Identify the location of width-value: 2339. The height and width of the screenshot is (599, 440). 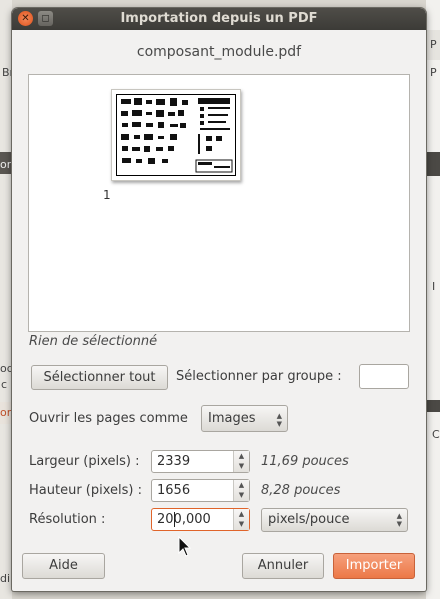
(174, 461).